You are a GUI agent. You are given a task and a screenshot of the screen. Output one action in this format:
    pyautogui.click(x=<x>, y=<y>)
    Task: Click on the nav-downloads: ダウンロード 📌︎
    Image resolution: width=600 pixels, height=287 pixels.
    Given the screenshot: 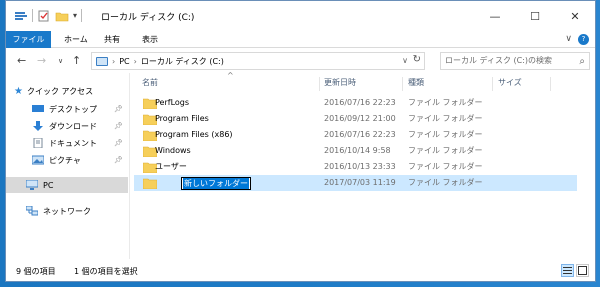 What is the action you would take?
    pyautogui.click(x=80, y=126)
    